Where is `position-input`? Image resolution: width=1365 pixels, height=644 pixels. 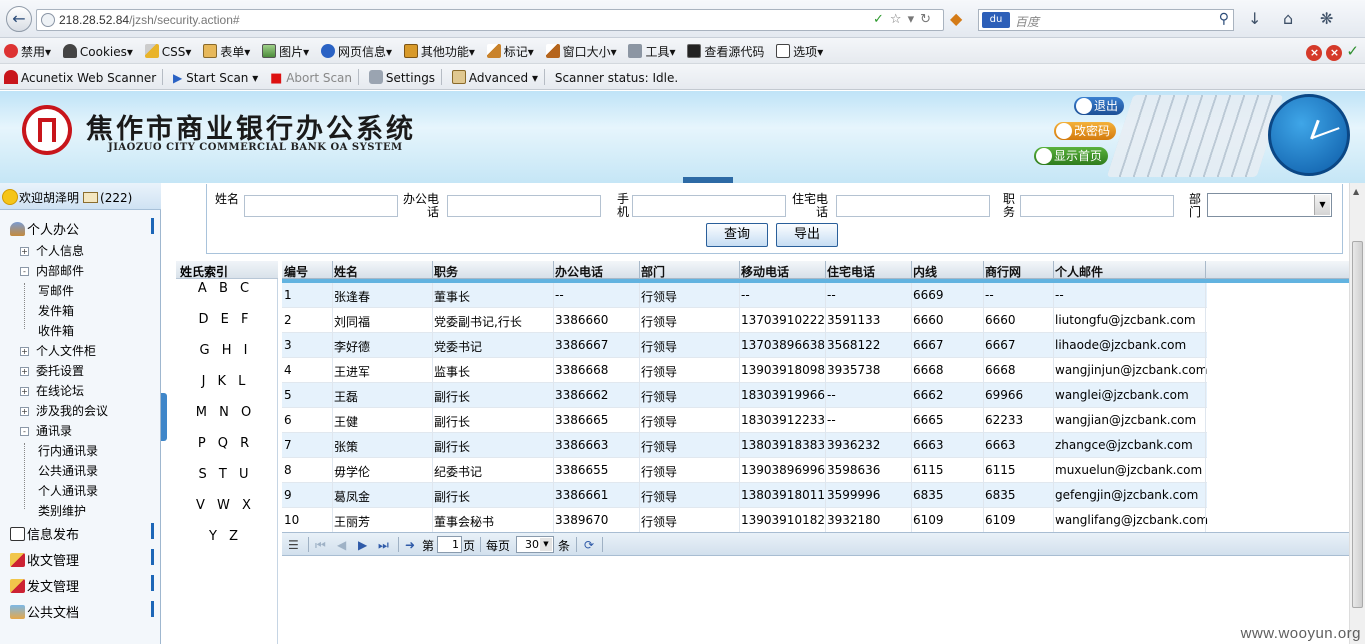
position-input is located at coordinates (1097, 206).